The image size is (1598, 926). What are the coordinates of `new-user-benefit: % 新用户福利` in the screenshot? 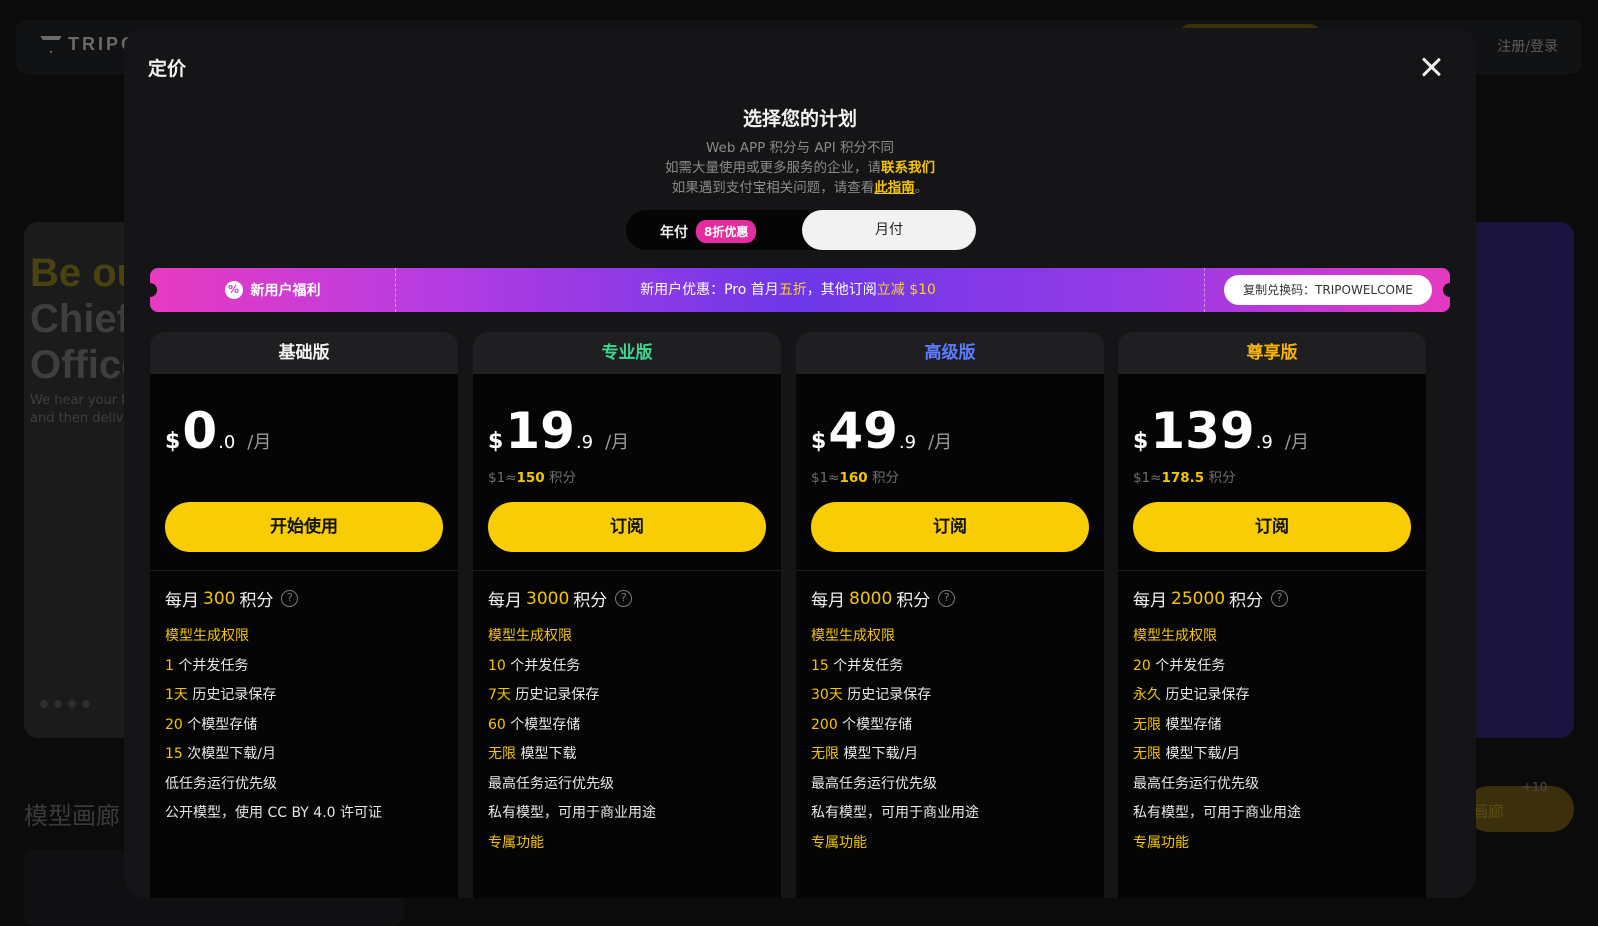 It's located at (273, 290).